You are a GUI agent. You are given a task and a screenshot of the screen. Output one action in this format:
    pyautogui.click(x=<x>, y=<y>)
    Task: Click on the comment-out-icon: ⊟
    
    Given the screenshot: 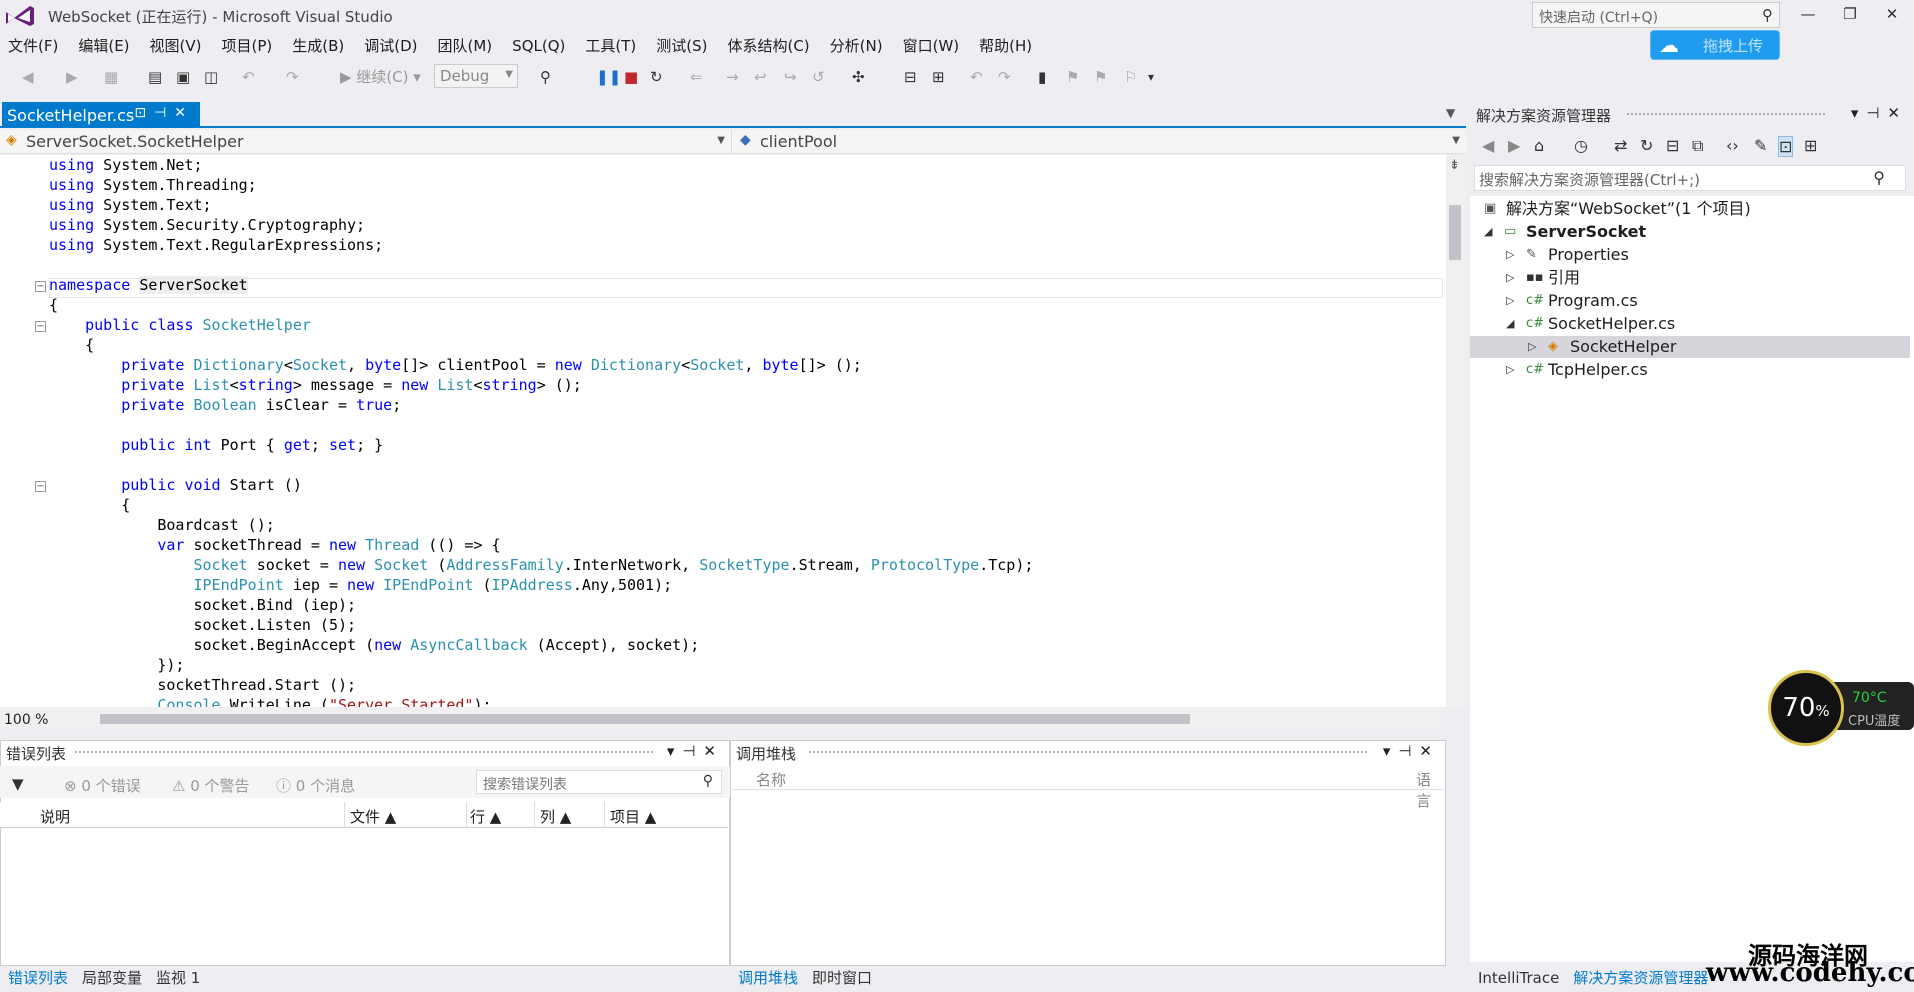 What is the action you would take?
    pyautogui.click(x=910, y=77)
    